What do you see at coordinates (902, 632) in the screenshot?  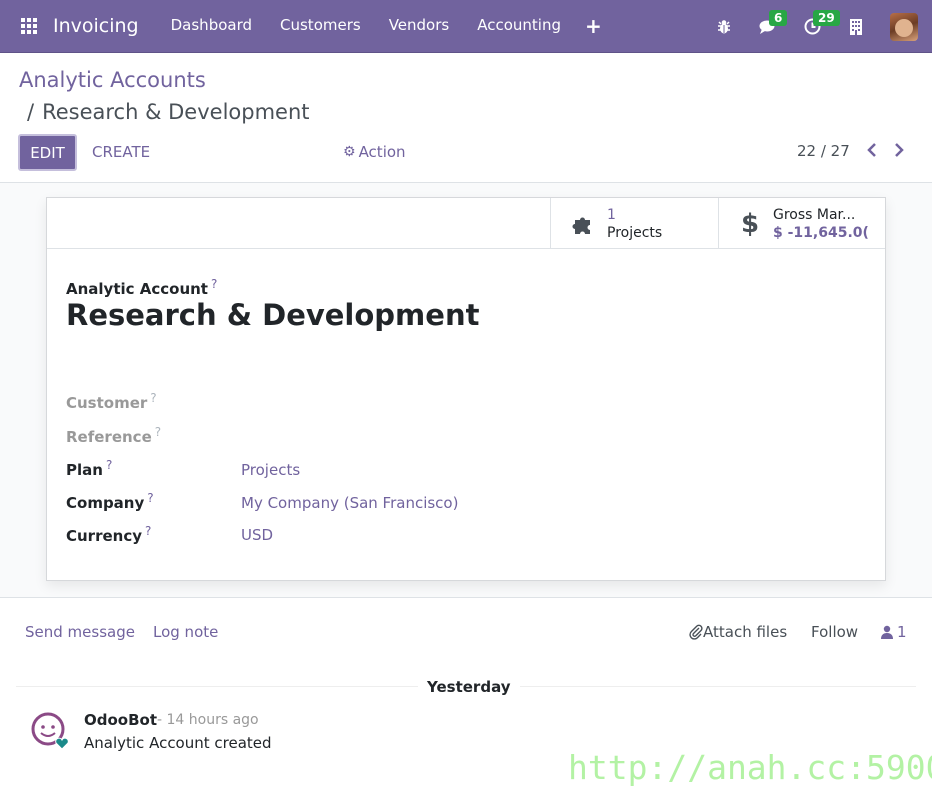 I see `followers-count: 1` at bounding box center [902, 632].